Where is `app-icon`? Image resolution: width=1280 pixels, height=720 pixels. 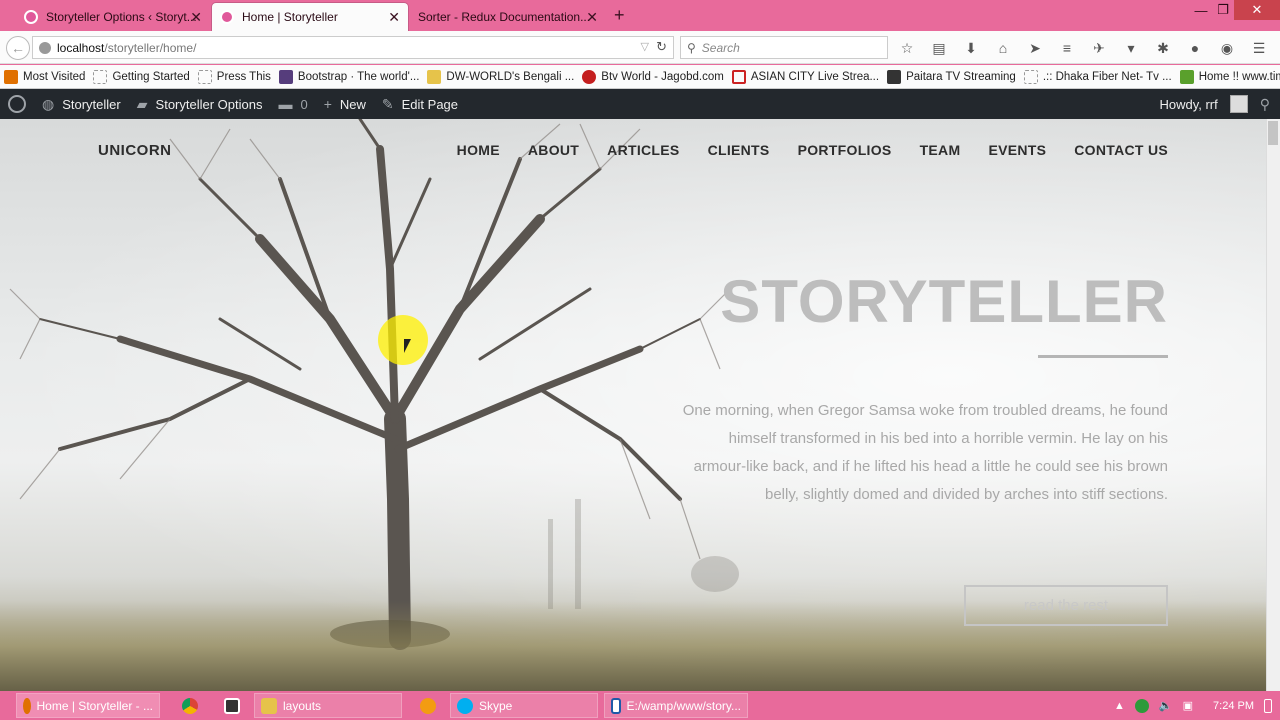
app-icon is located at coordinates (232, 705).